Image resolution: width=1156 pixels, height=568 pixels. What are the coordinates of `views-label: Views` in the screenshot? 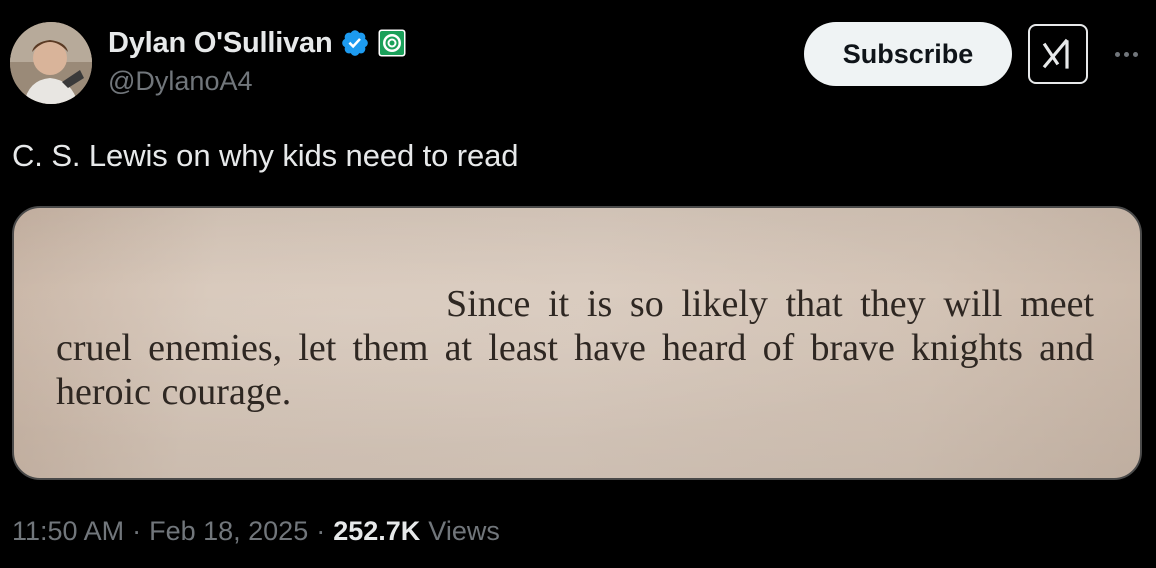 It's located at (464, 531).